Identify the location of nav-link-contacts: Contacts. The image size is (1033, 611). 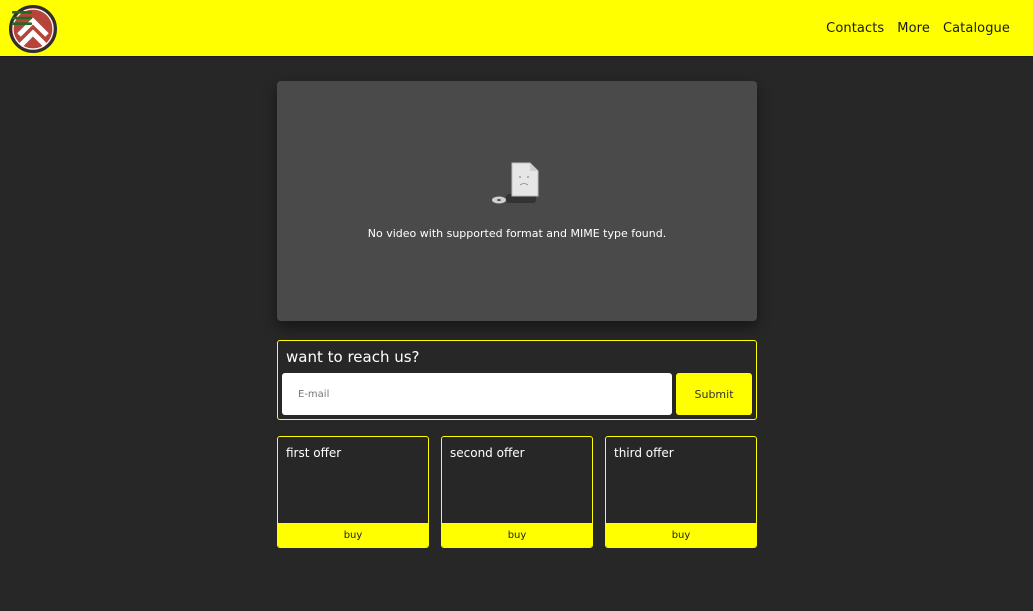
(855, 28).